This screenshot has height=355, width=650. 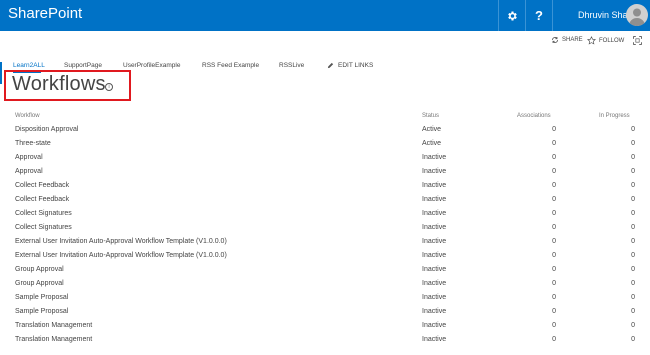 What do you see at coordinates (591, 40) in the screenshot?
I see `follow-star-icon` at bounding box center [591, 40].